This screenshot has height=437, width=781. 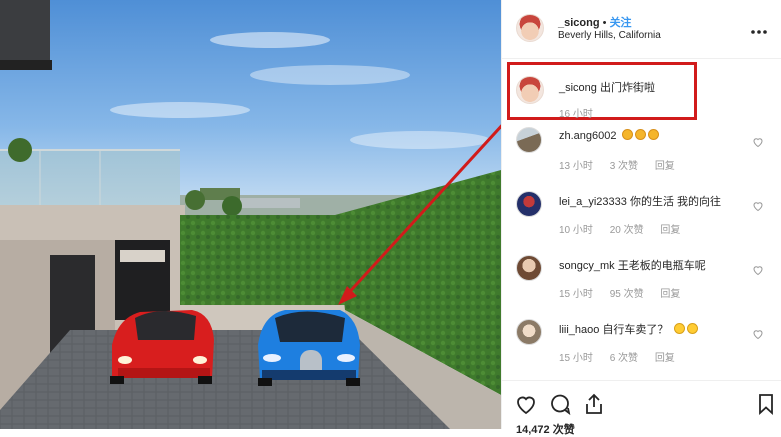 I want to click on post-header: _sicong • 关注 Beverly Hills, California, so click(x=641, y=29).